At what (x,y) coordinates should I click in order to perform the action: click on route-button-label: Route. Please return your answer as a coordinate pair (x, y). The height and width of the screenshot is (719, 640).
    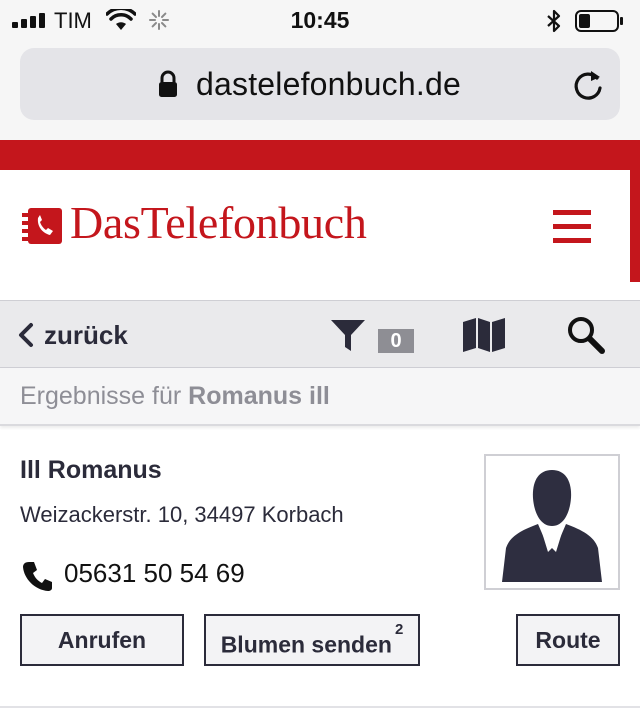
    Looking at the image, I should click on (568, 640).